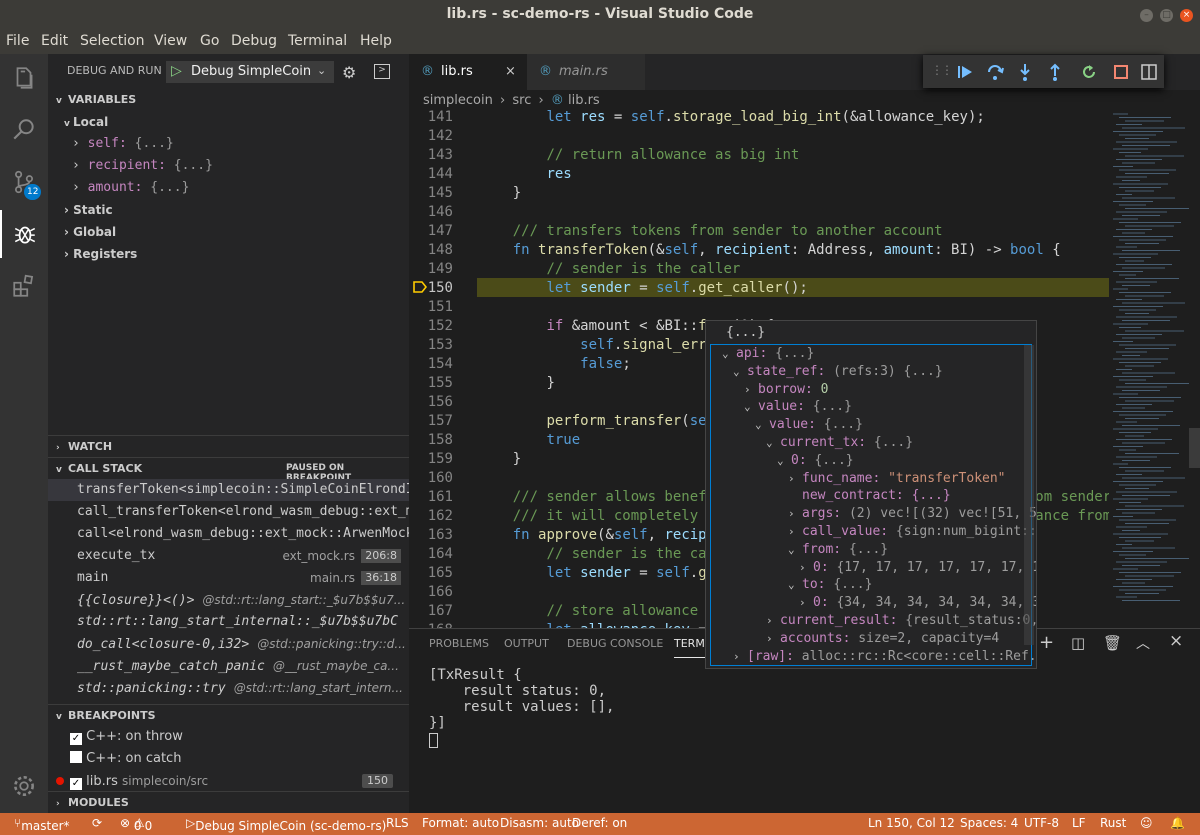 This screenshot has width=1200, height=835. Describe the element at coordinates (126, 737) in the screenshot. I see `breakpoint-cpp-throw: ✓ C++: on throw` at that location.